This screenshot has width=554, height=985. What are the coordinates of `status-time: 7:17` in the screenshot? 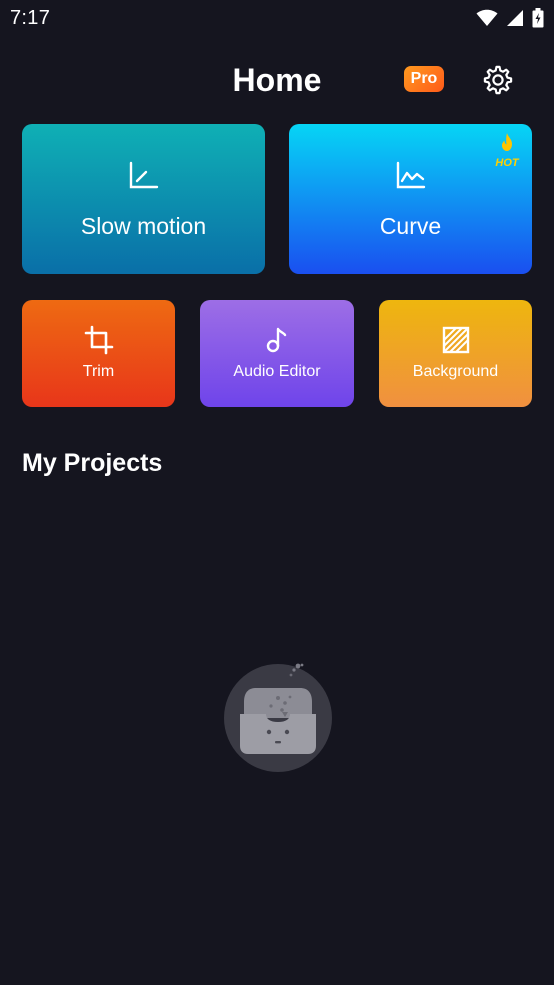 It's located at (30, 18).